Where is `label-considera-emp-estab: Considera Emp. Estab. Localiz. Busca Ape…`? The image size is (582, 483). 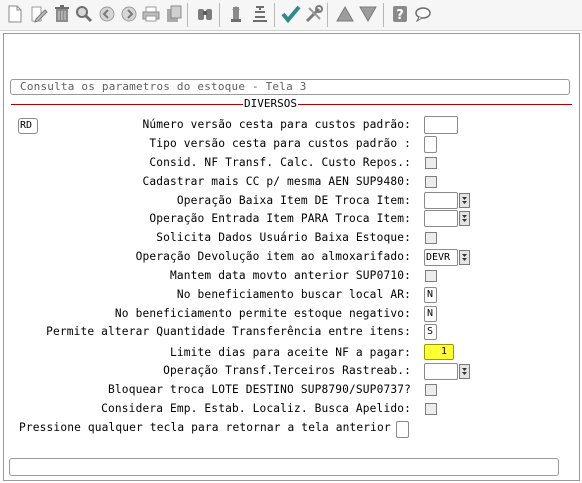 label-considera-emp-estab: Considera Emp. Estab. Localiz. Busca Ape… is located at coordinates (256, 408).